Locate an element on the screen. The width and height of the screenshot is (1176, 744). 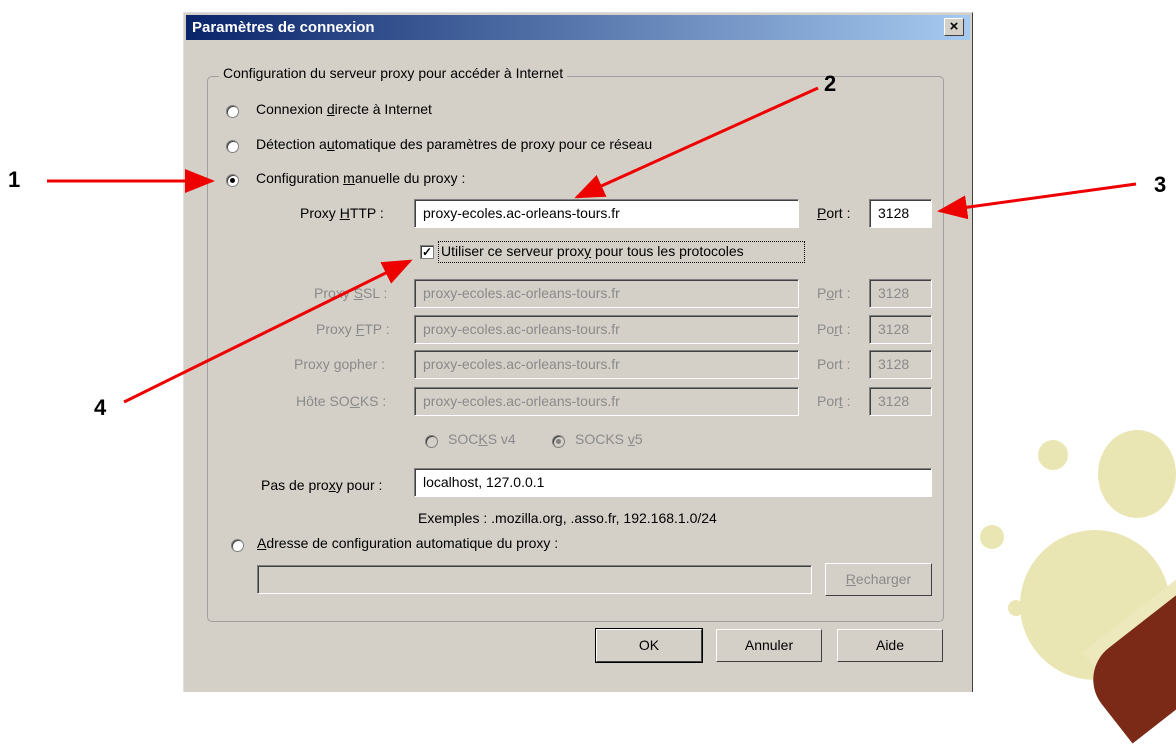
annotation-label-4: 4 is located at coordinates (100, 407).